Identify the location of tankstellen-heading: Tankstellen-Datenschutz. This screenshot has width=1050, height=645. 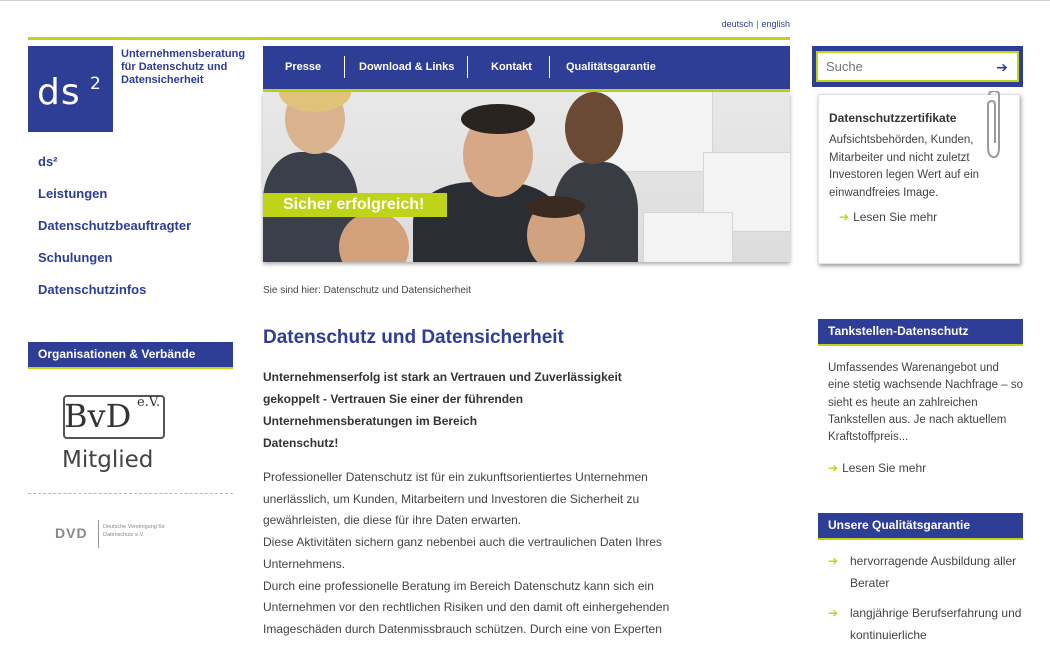
(920, 331).